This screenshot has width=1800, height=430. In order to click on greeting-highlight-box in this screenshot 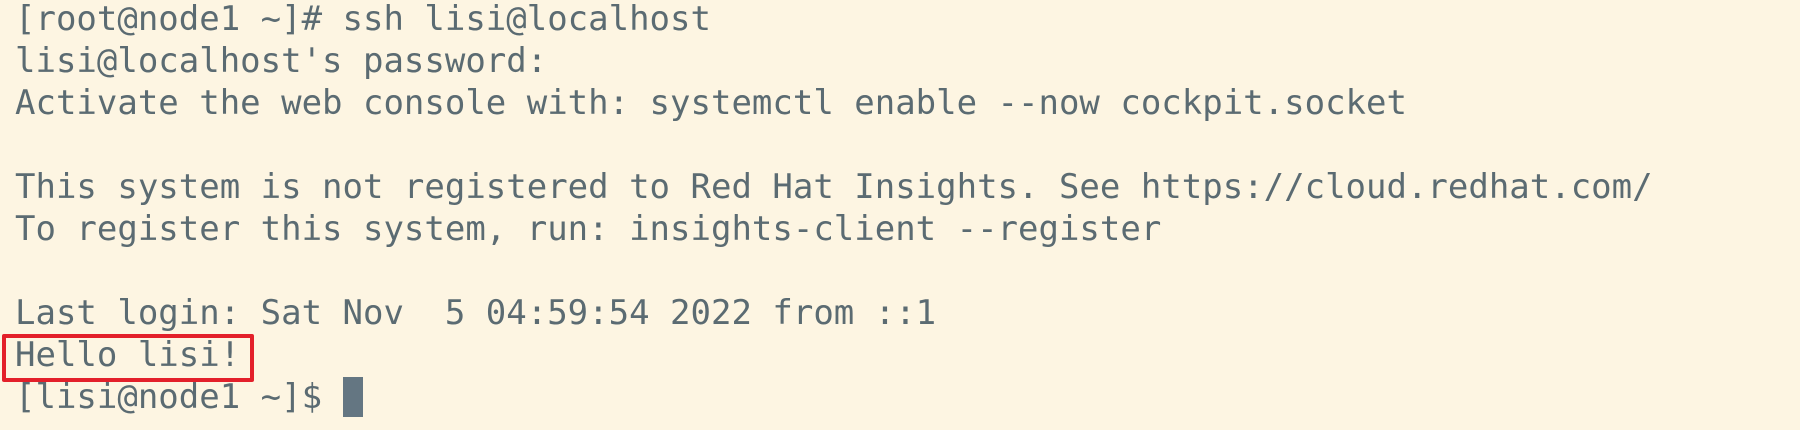, I will do `click(128, 358)`.